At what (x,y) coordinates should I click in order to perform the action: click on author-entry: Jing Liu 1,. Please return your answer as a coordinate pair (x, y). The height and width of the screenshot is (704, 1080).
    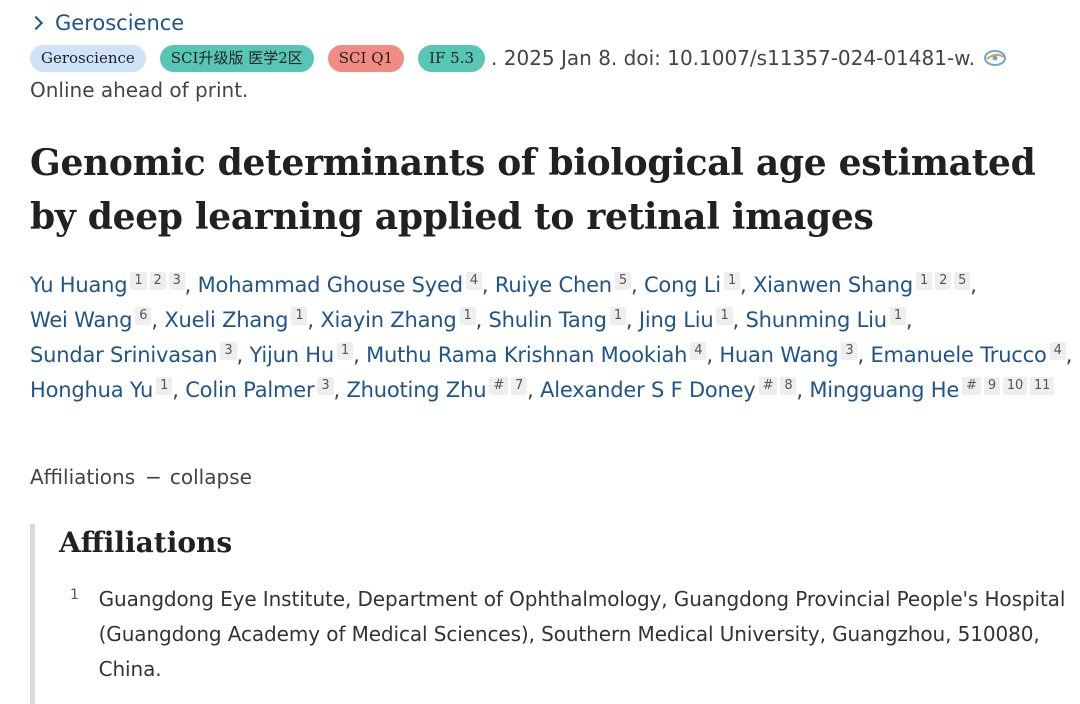
    Looking at the image, I should click on (689, 319).